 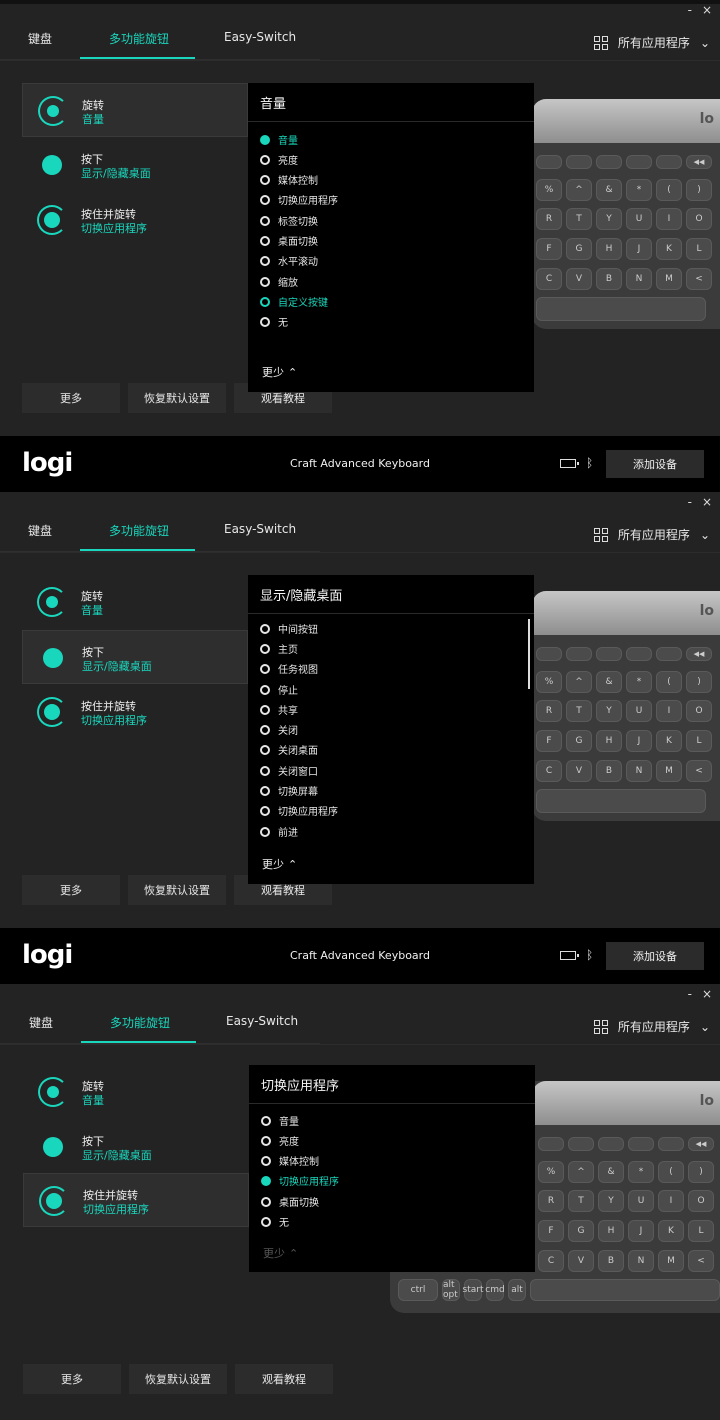 What do you see at coordinates (53, 658) in the screenshot?
I see `press-dial-icon` at bounding box center [53, 658].